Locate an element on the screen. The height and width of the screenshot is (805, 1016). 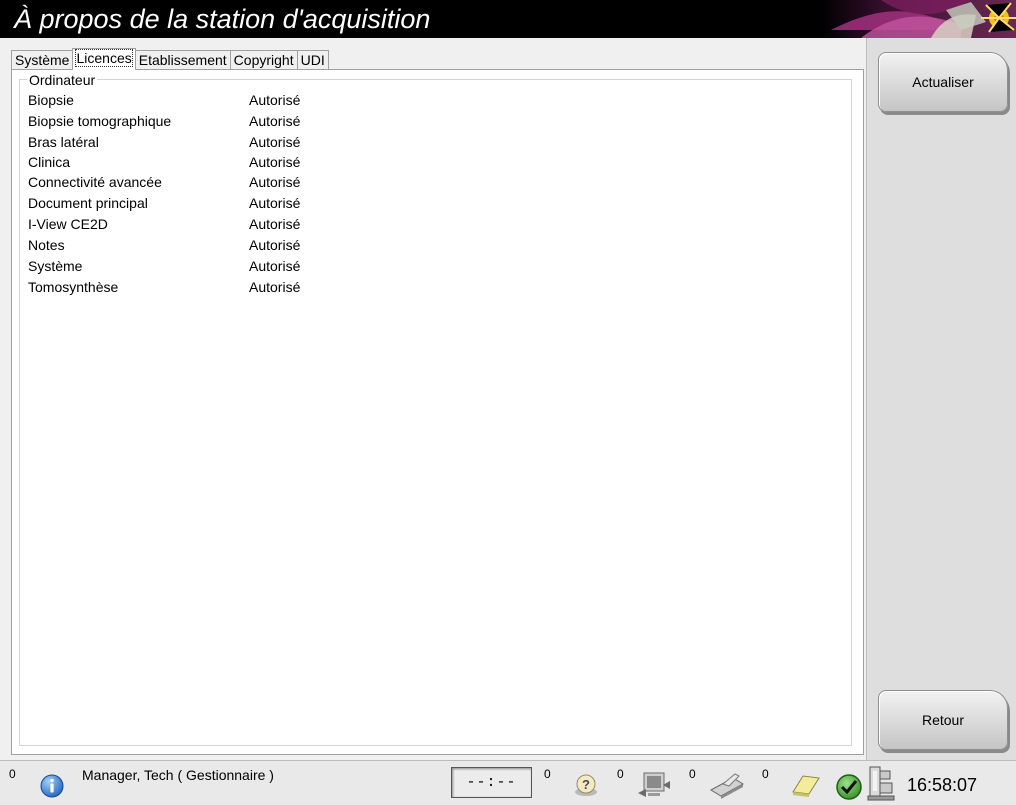
license-name: Système is located at coordinates (55, 266).